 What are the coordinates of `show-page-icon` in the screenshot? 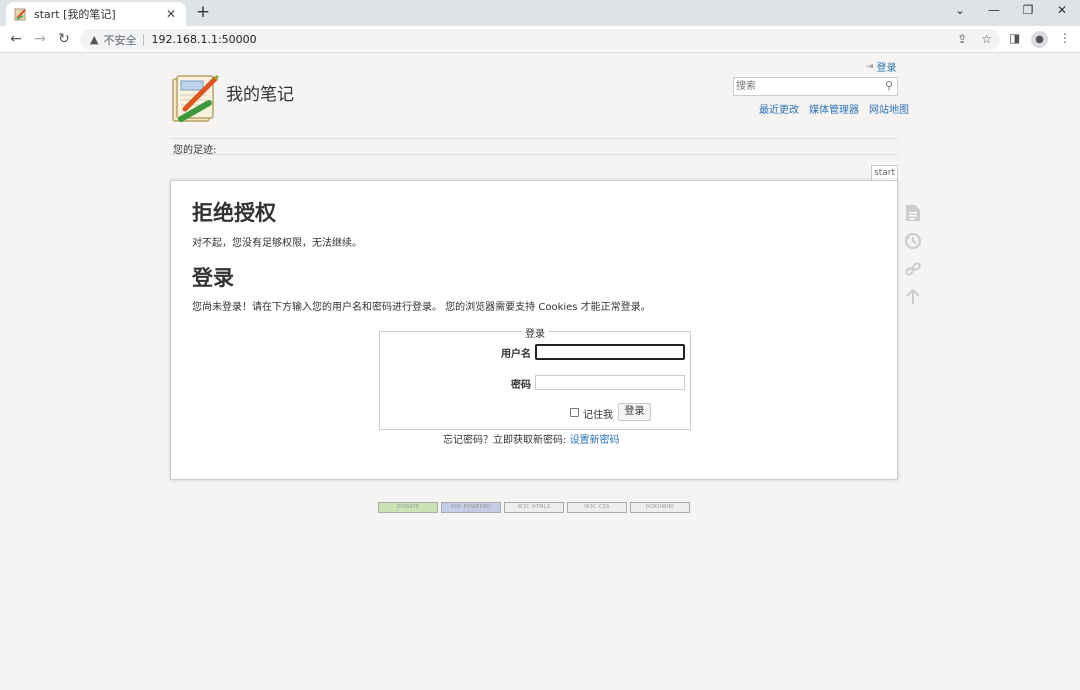 It's located at (913, 213).